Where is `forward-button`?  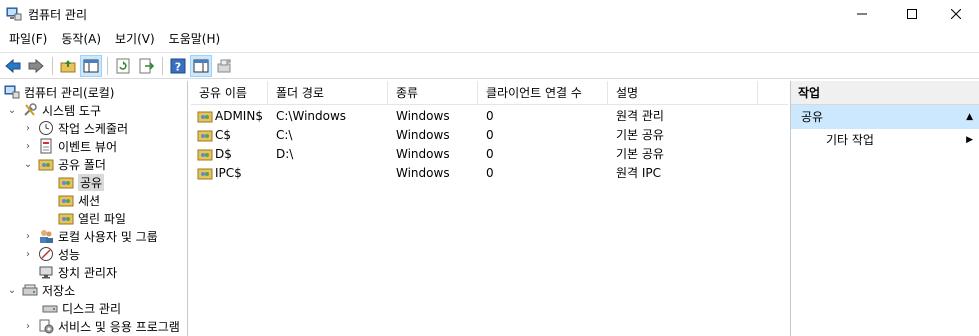
forward-button is located at coordinates (36, 66).